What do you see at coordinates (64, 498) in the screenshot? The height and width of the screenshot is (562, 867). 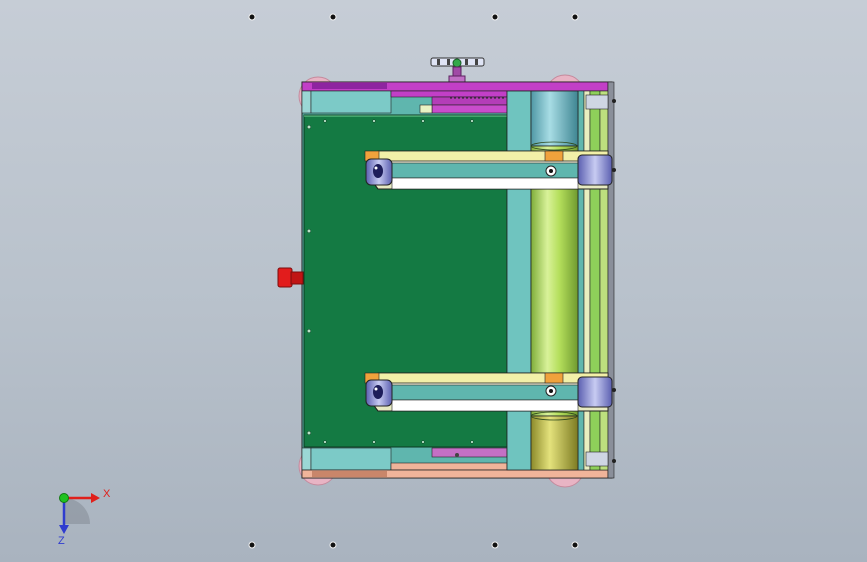 I see `y-axis-dot` at bounding box center [64, 498].